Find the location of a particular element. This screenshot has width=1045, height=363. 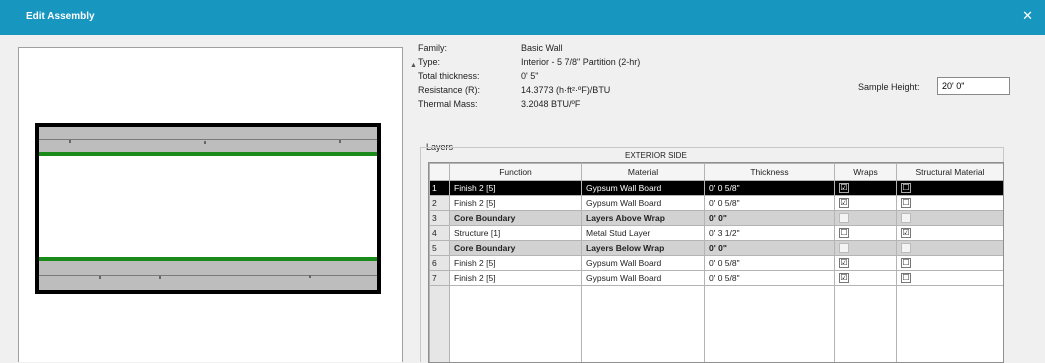

table-row: 5 Core Boundary Layers Below Wrap 0' 0" is located at coordinates (716, 248).